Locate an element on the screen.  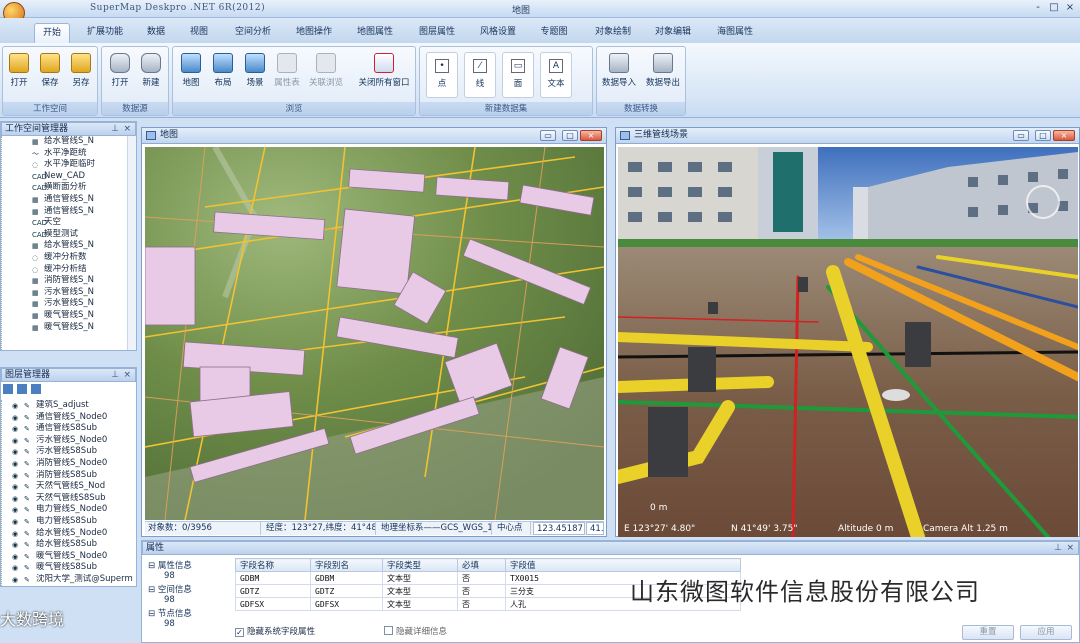
tree-node-spatial: ⊟ 空间信息 is located at coordinates (170, 589).